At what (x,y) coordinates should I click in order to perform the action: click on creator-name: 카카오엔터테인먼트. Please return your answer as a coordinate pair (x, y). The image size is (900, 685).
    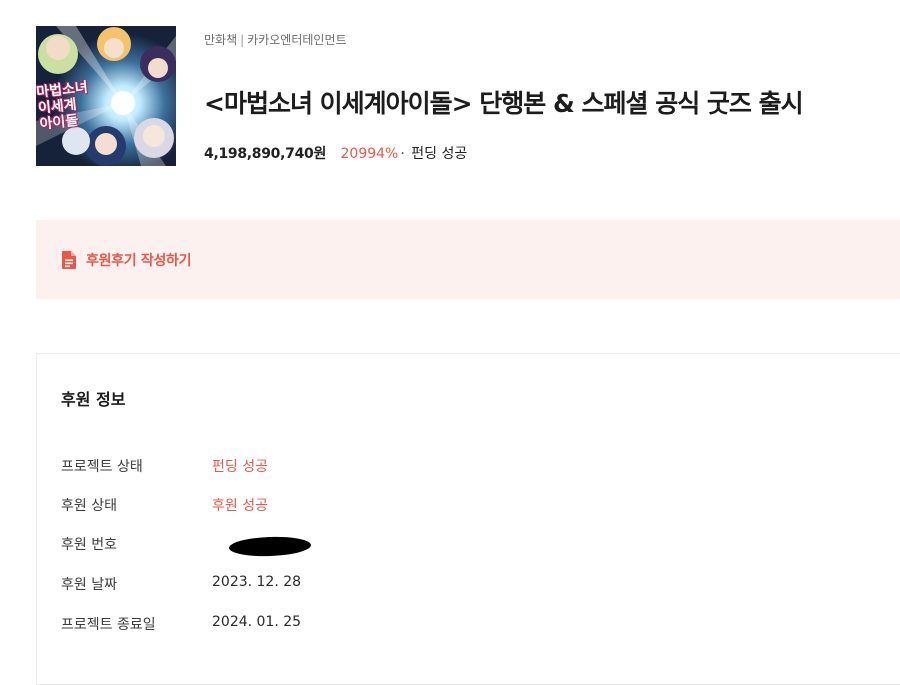
    Looking at the image, I should click on (296, 40).